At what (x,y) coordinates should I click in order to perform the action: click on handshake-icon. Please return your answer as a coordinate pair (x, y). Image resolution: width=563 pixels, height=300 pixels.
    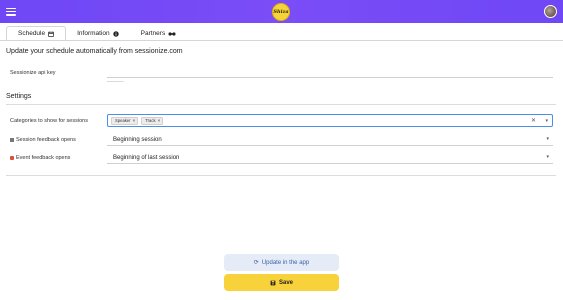
    Looking at the image, I should click on (172, 33).